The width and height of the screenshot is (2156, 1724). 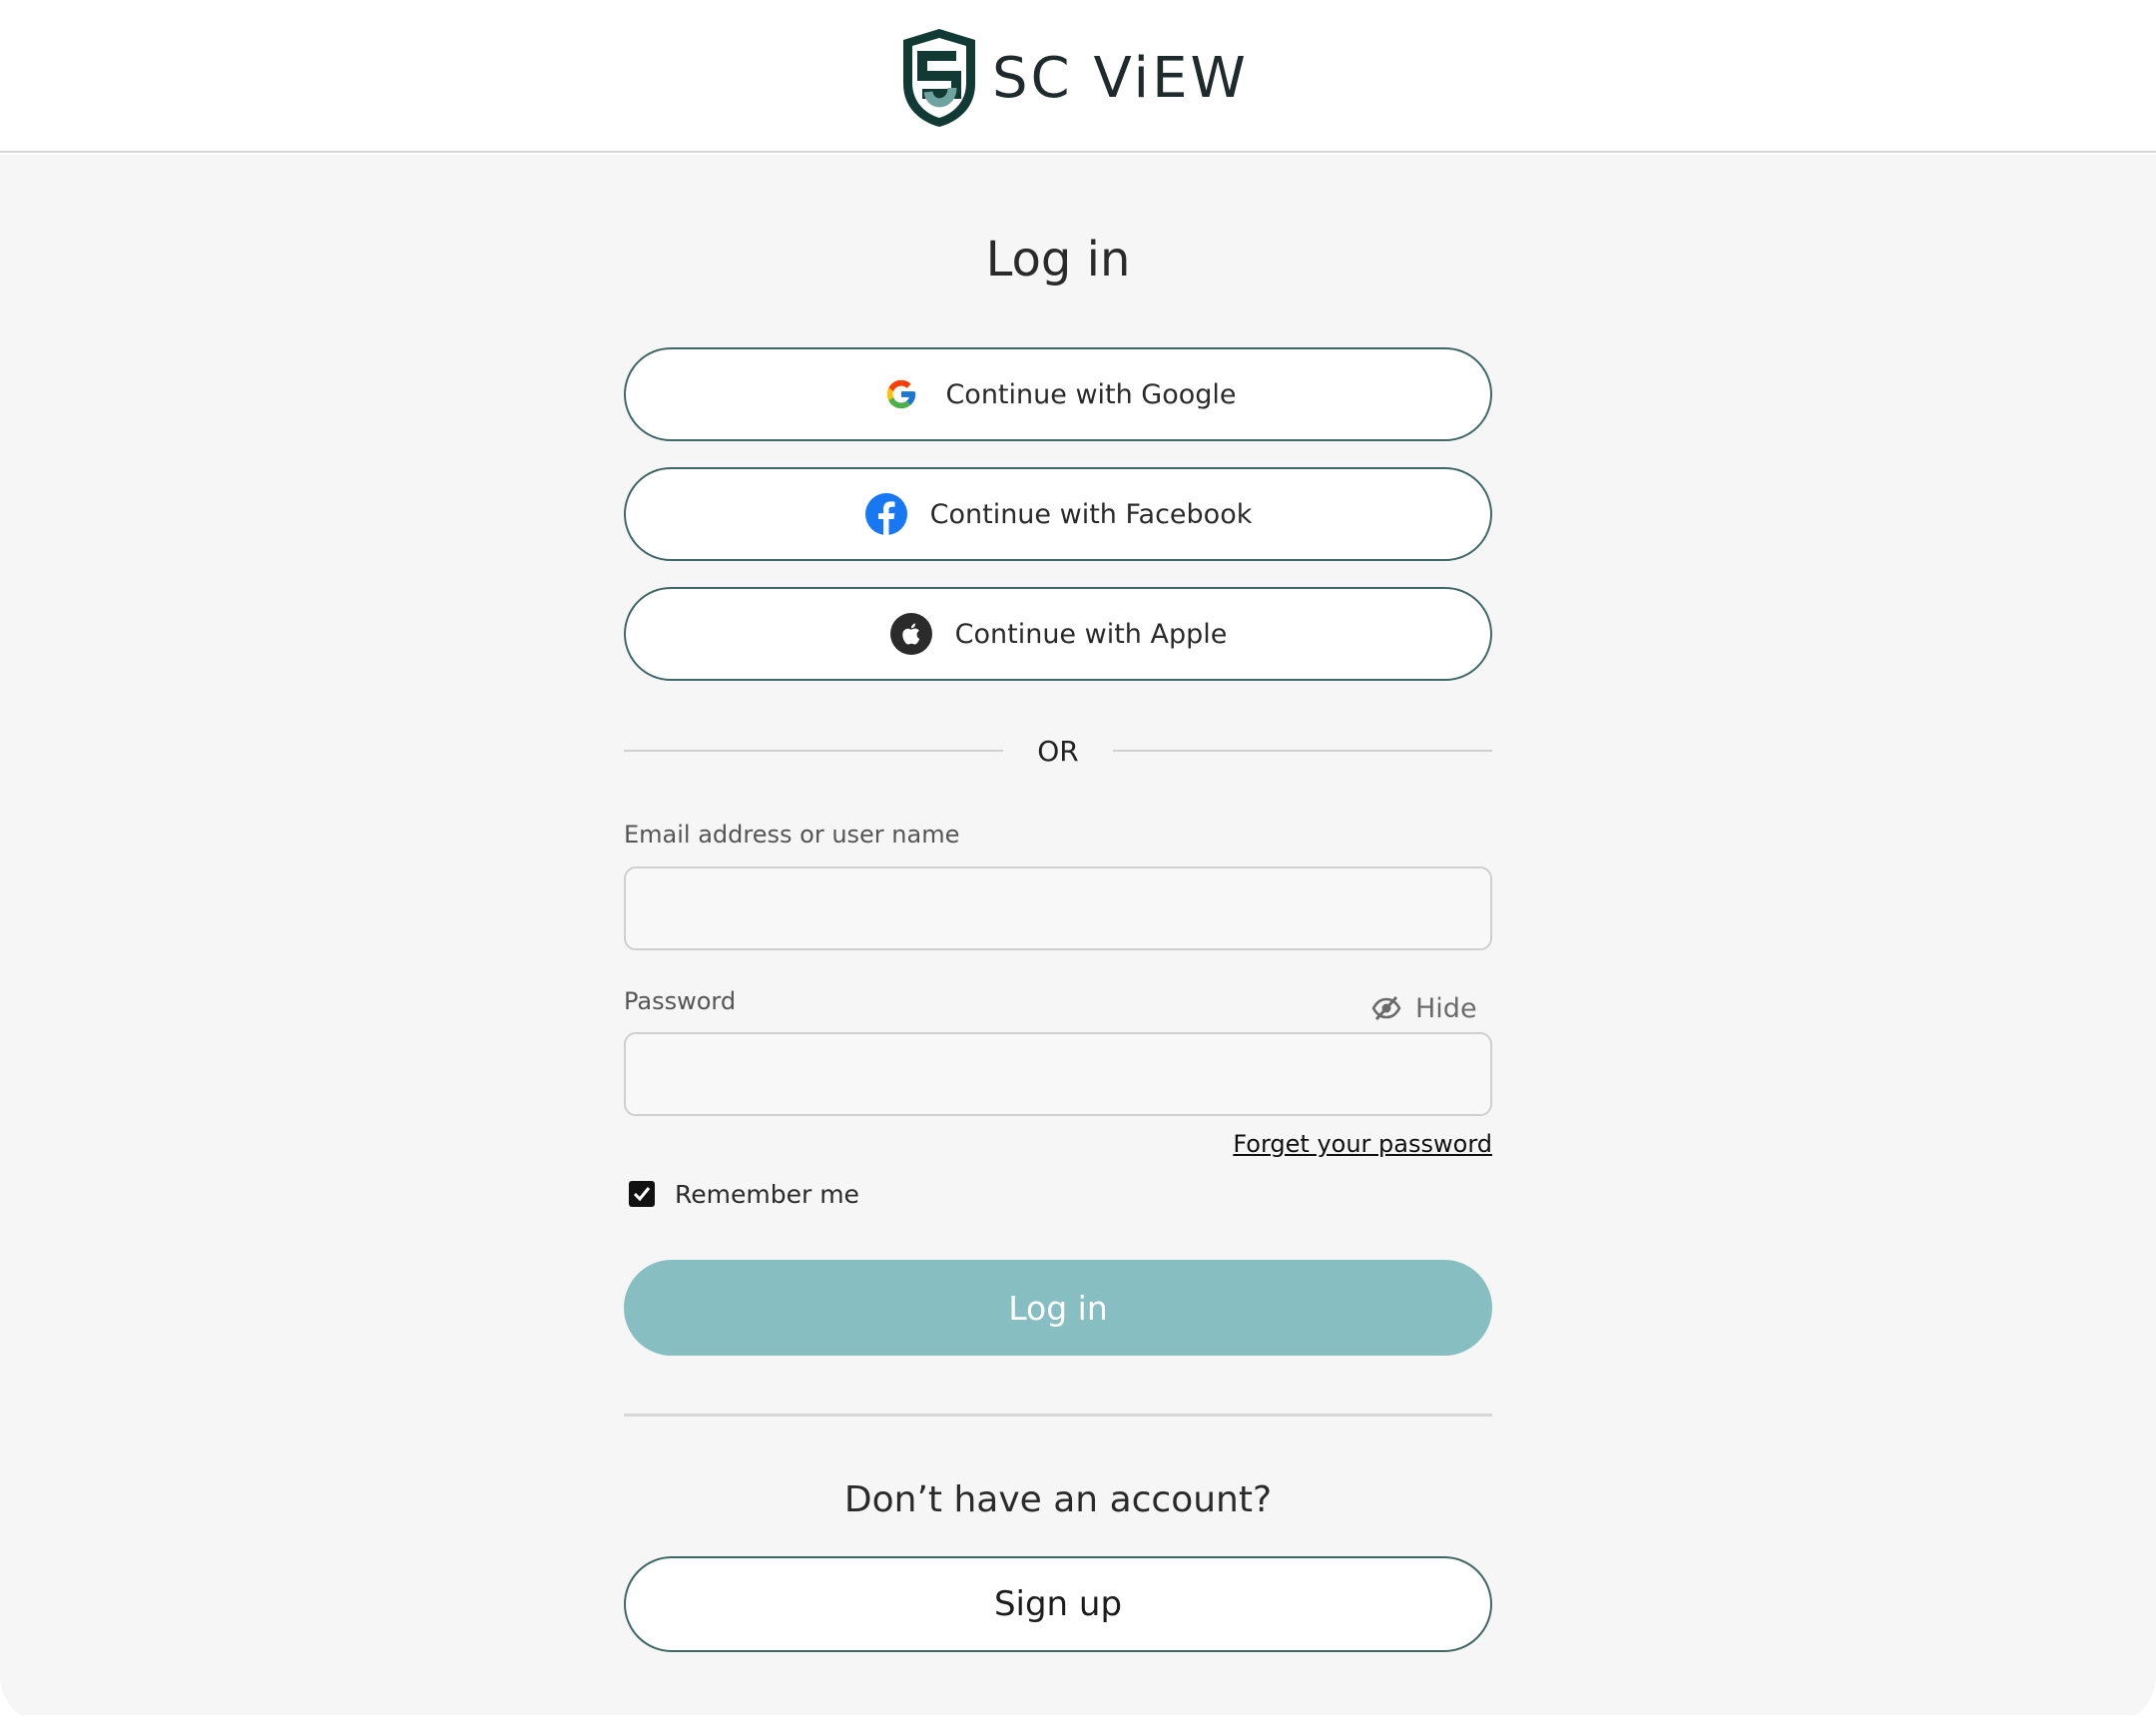 I want to click on facebook-icon, so click(x=886, y=514).